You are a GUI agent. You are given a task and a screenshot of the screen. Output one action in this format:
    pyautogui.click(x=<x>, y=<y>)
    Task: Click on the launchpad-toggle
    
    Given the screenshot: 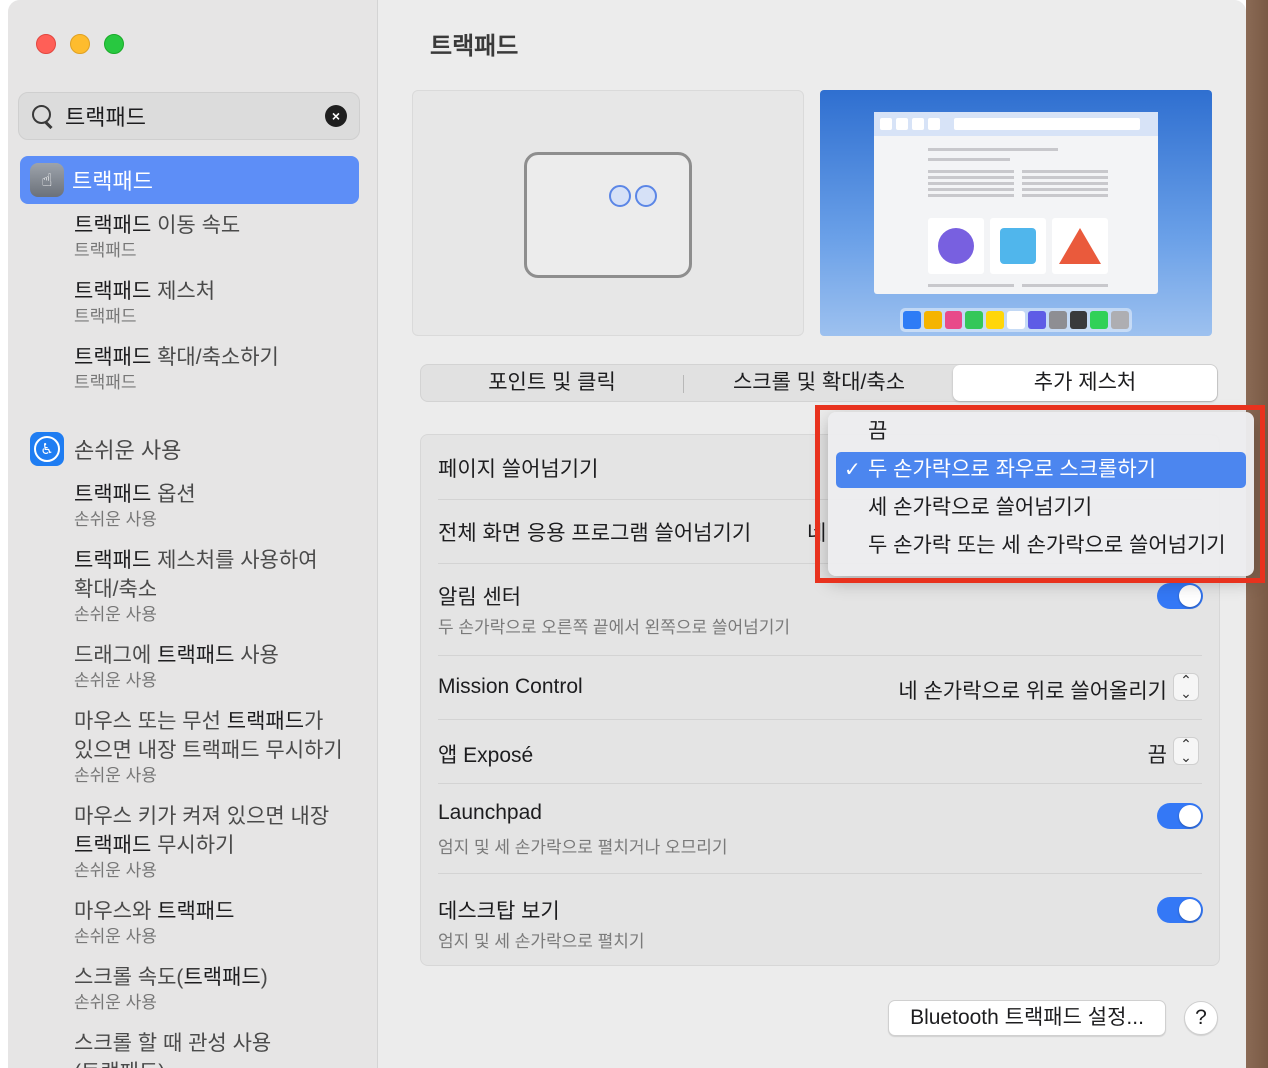 What is the action you would take?
    pyautogui.click(x=1180, y=816)
    